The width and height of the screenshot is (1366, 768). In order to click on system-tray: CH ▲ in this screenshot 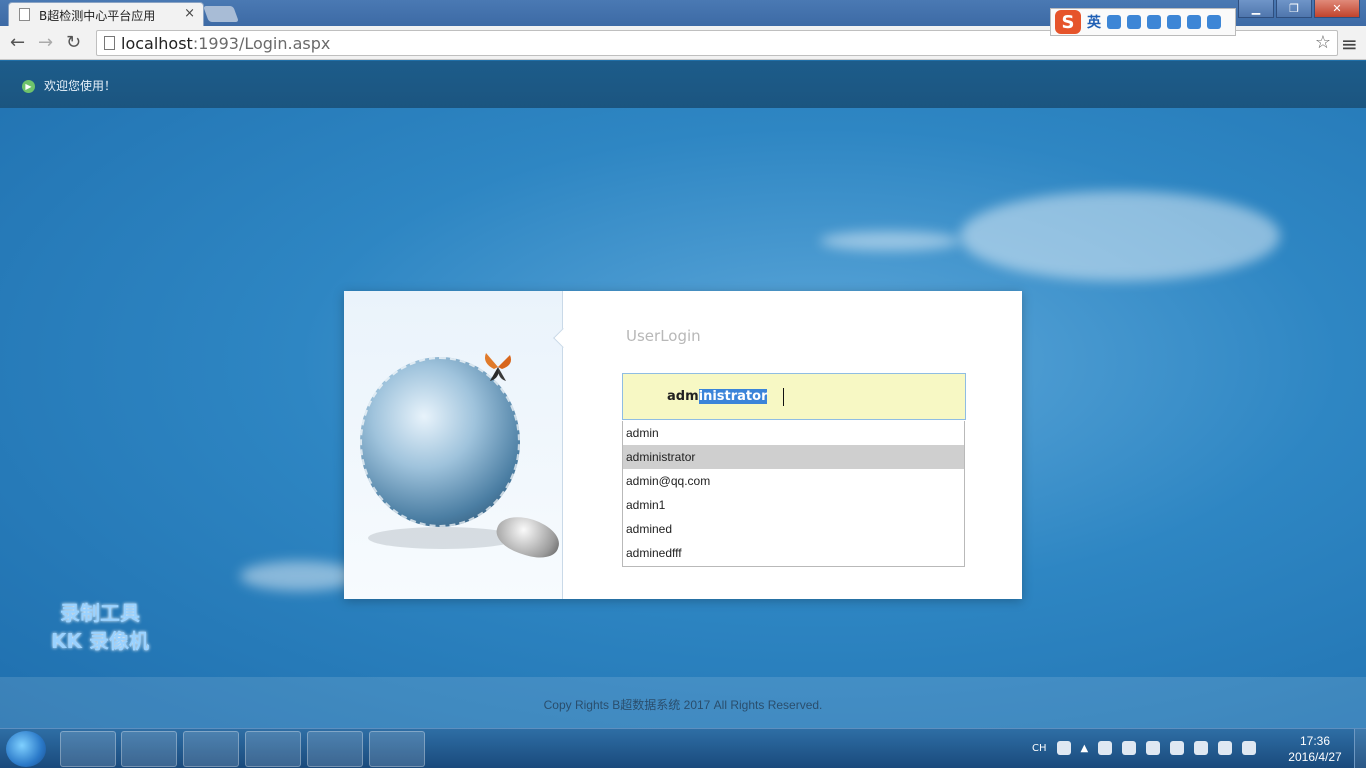, I will do `click(1144, 748)`.